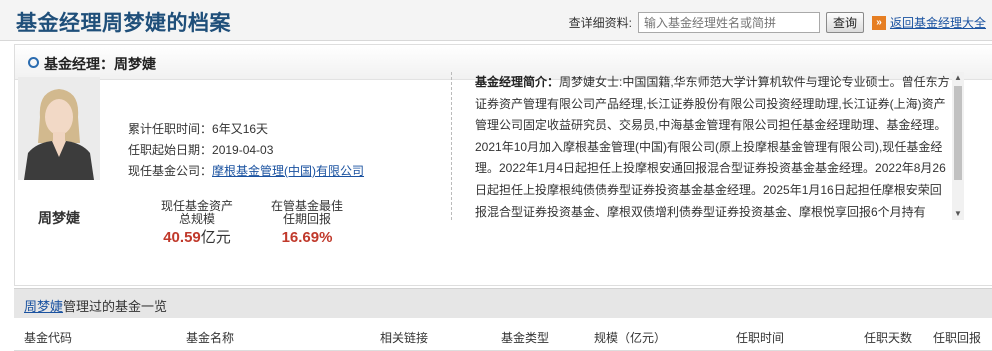  What do you see at coordinates (600, 23) in the screenshot?
I see `search-label: 查详细资料:` at bounding box center [600, 23].